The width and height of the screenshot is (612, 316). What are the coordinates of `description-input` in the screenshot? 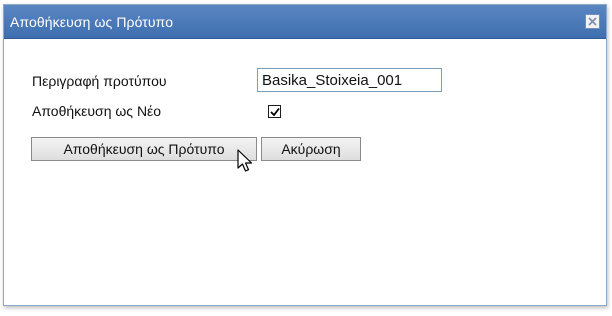 It's located at (349, 80).